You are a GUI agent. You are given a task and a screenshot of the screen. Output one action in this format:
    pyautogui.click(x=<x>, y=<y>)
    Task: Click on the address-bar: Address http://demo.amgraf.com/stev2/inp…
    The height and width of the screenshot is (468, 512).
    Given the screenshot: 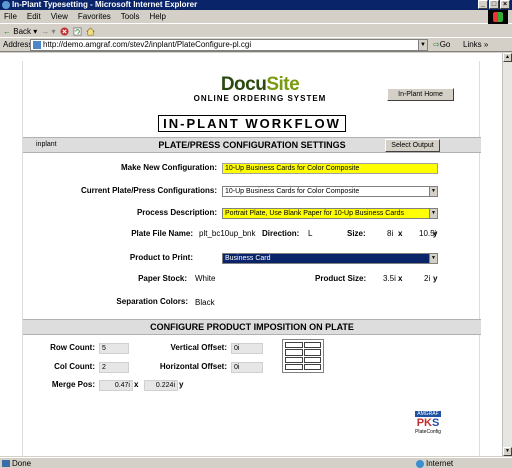 What is the action you would take?
    pyautogui.click(x=256, y=45)
    